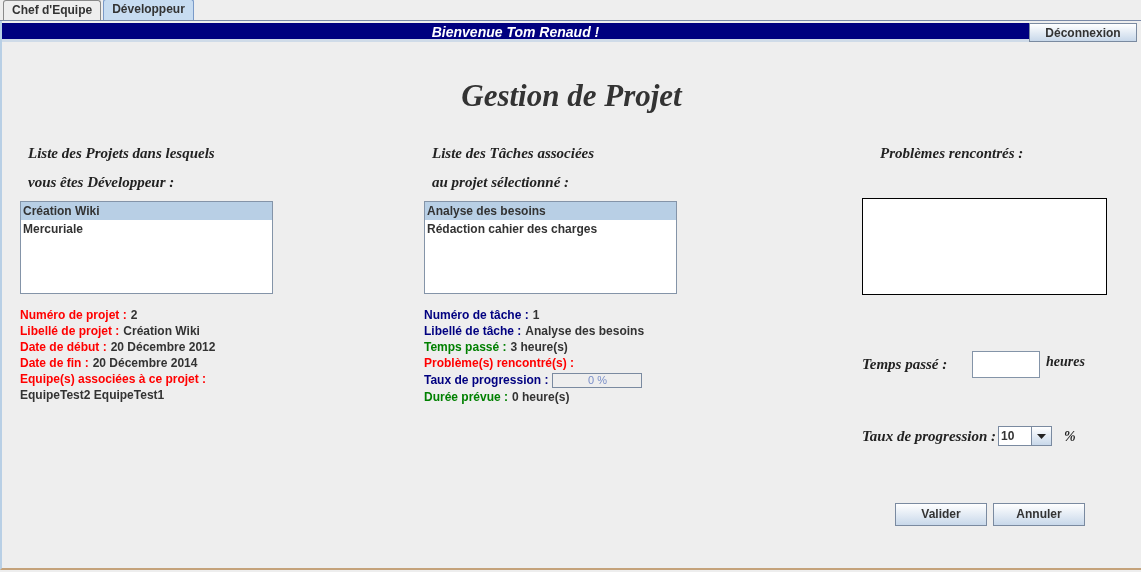 This screenshot has width=1141, height=572. I want to click on tab: Développeur, so click(148, 10).